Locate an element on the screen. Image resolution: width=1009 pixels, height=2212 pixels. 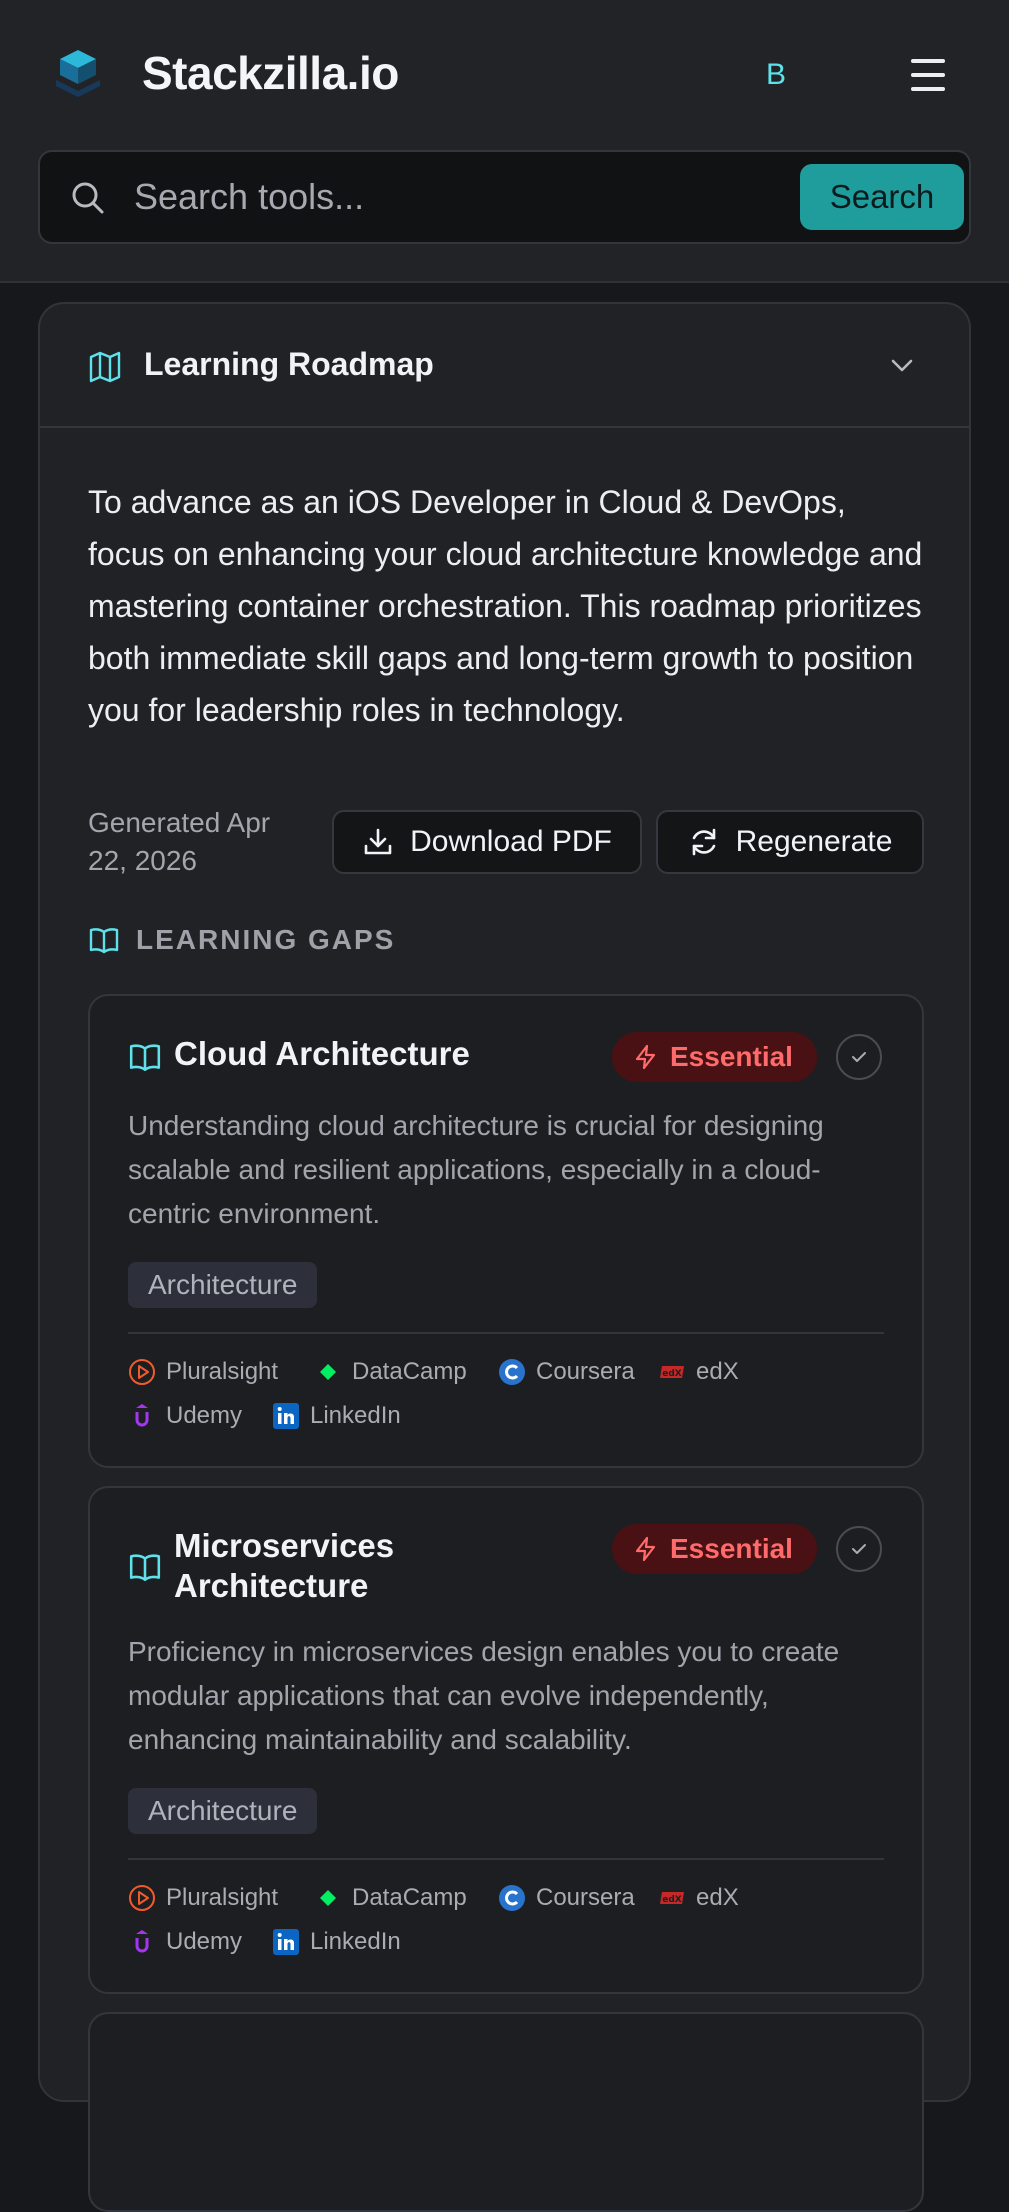
download-pdf-button: Download PDF is located at coordinates (487, 842).